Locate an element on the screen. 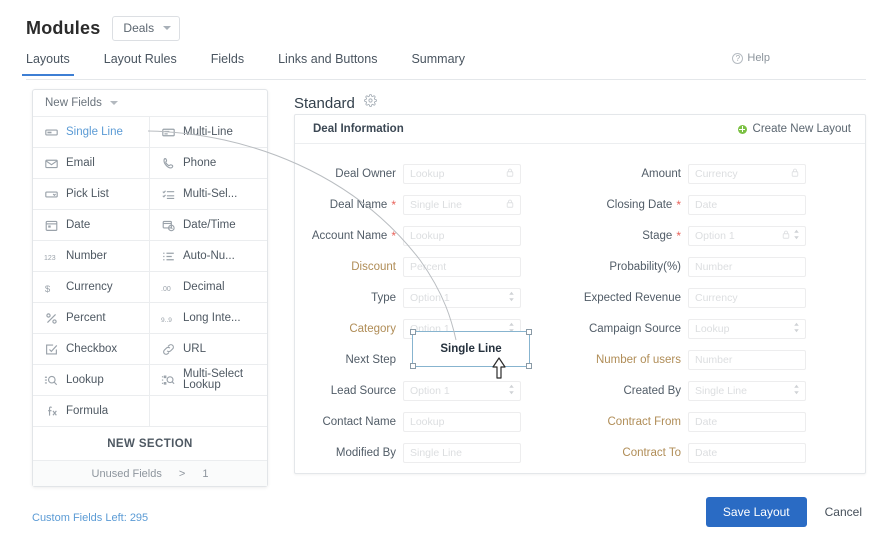 Image resolution: width=890 pixels, height=539 pixels. field-input-deal-name: Single Line is located at coordinates (462, 204).